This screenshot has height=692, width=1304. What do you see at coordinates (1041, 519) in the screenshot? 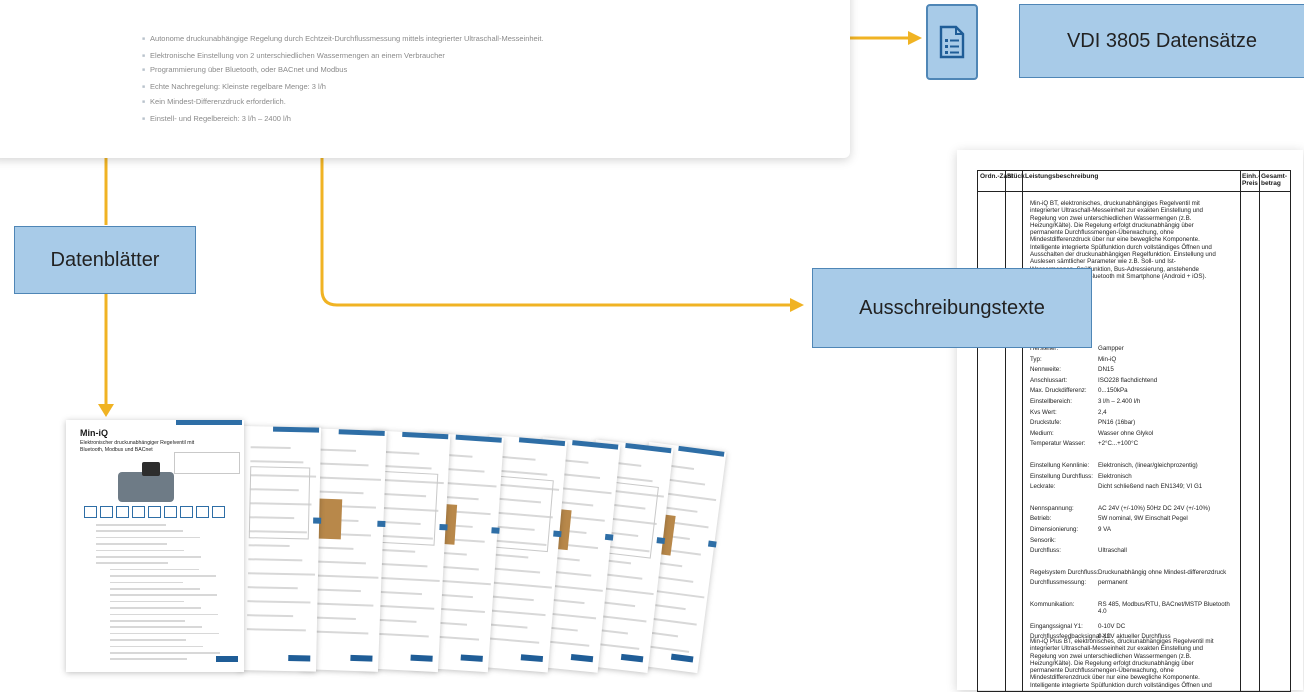
I see `spec-key: Betrieb:` at bounding box center [1041, 519].